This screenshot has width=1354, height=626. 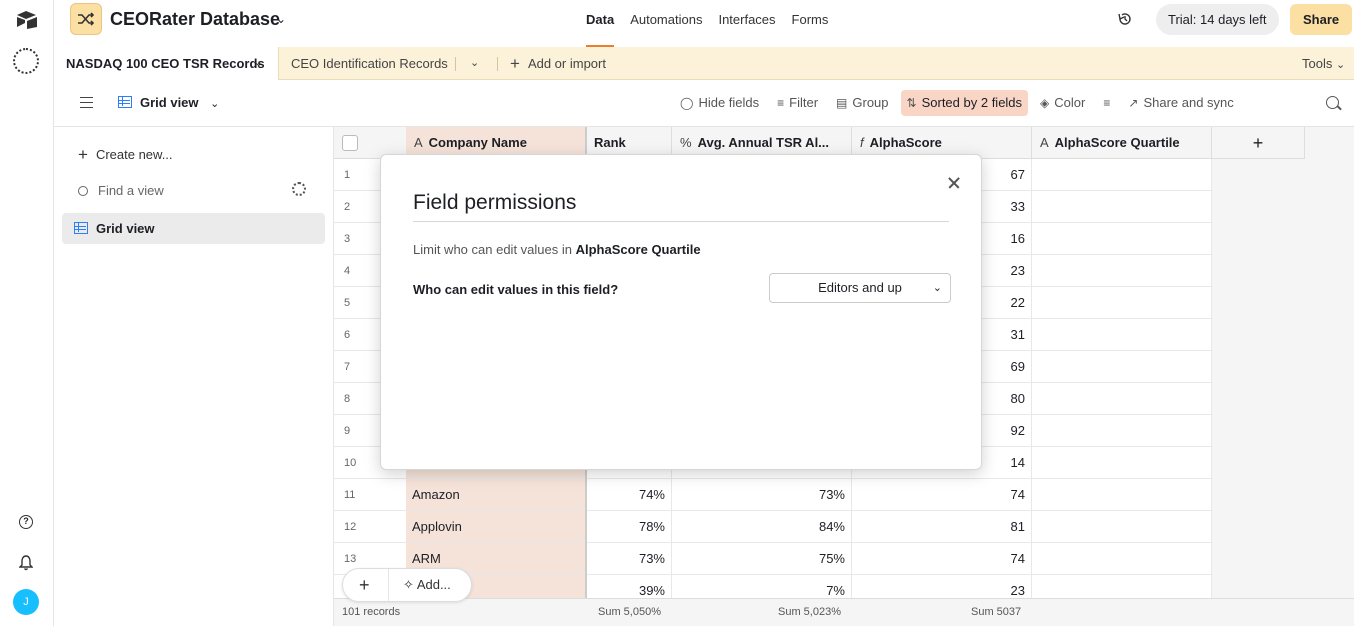 What do you see at coordinates (762, 559) in the screenshot?
I see `cell-tsr: 75%` at bounding box center [762, 559].